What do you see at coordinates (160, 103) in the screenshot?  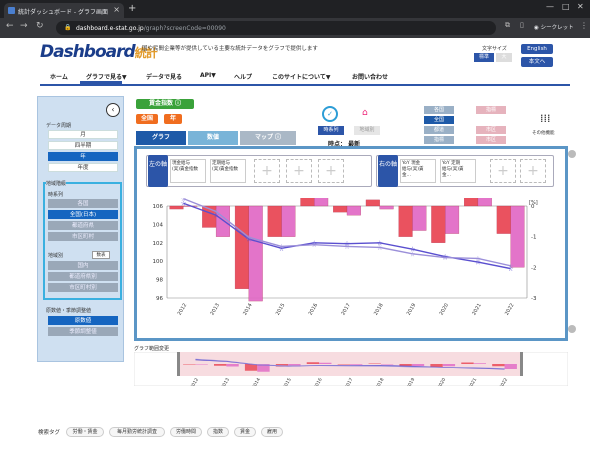 I see `indicator-title-text: 賃金指数` at bounding box center [160, 103].